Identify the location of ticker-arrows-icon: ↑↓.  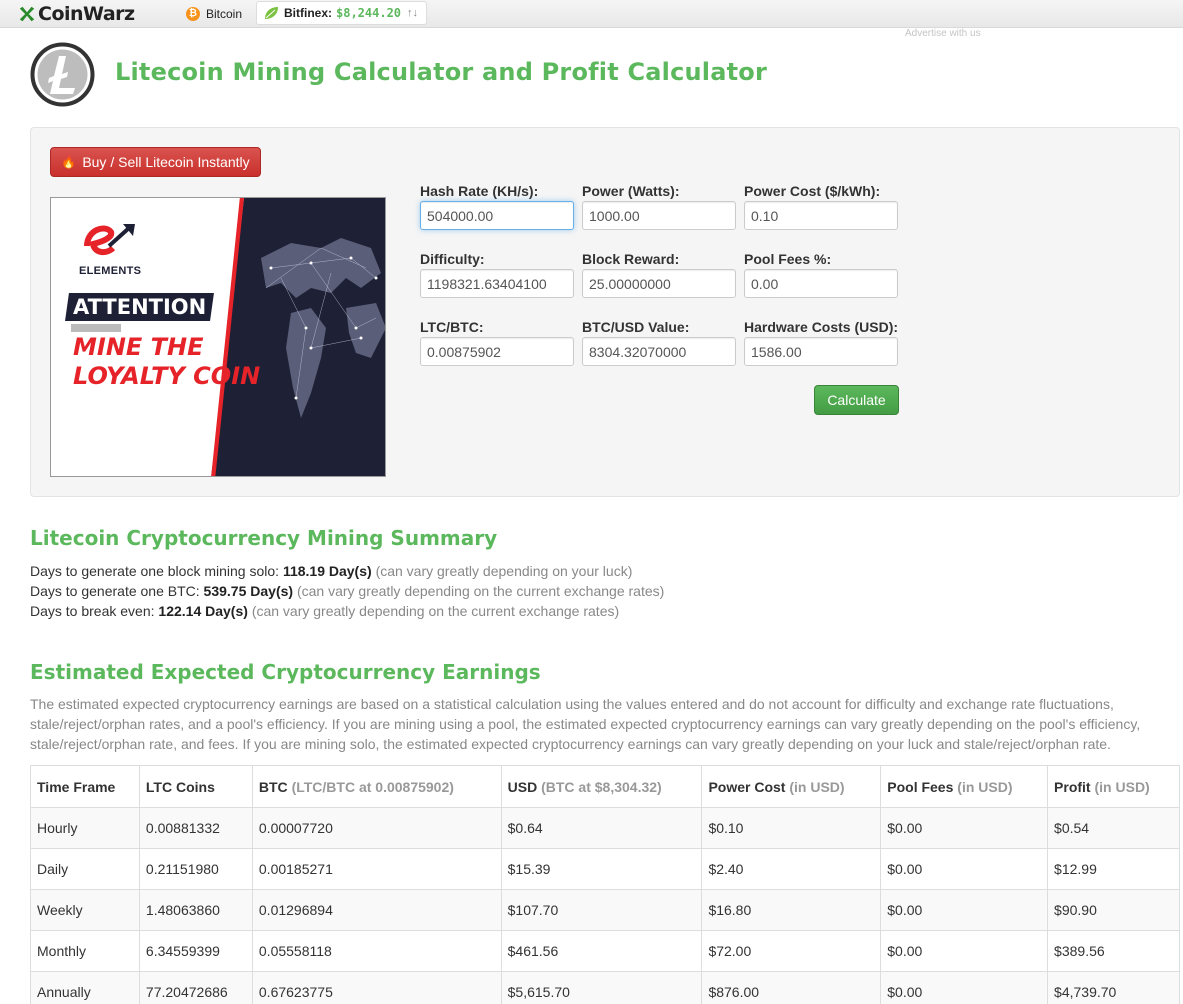
(413, 13).